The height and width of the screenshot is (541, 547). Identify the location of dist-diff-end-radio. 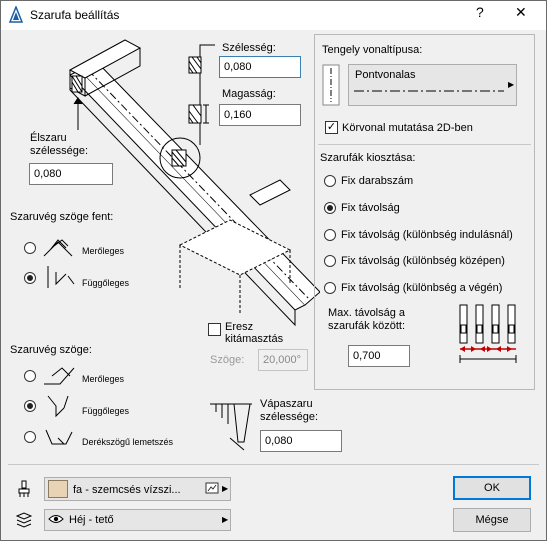
(330, 288).